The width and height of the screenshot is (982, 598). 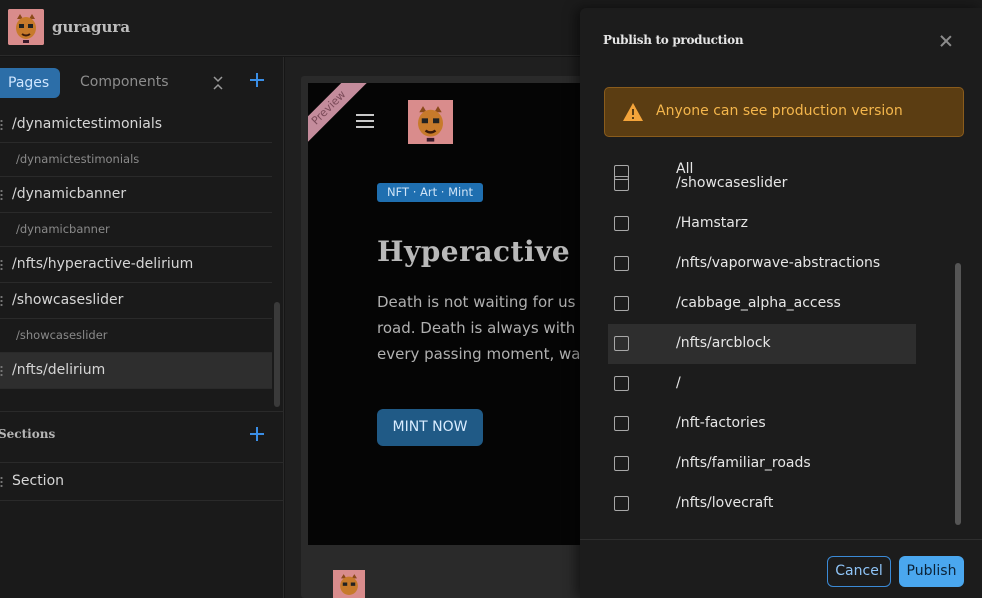 I want to click on publish-item: /nfts/familiar_roads, so click(x=762, y=464).